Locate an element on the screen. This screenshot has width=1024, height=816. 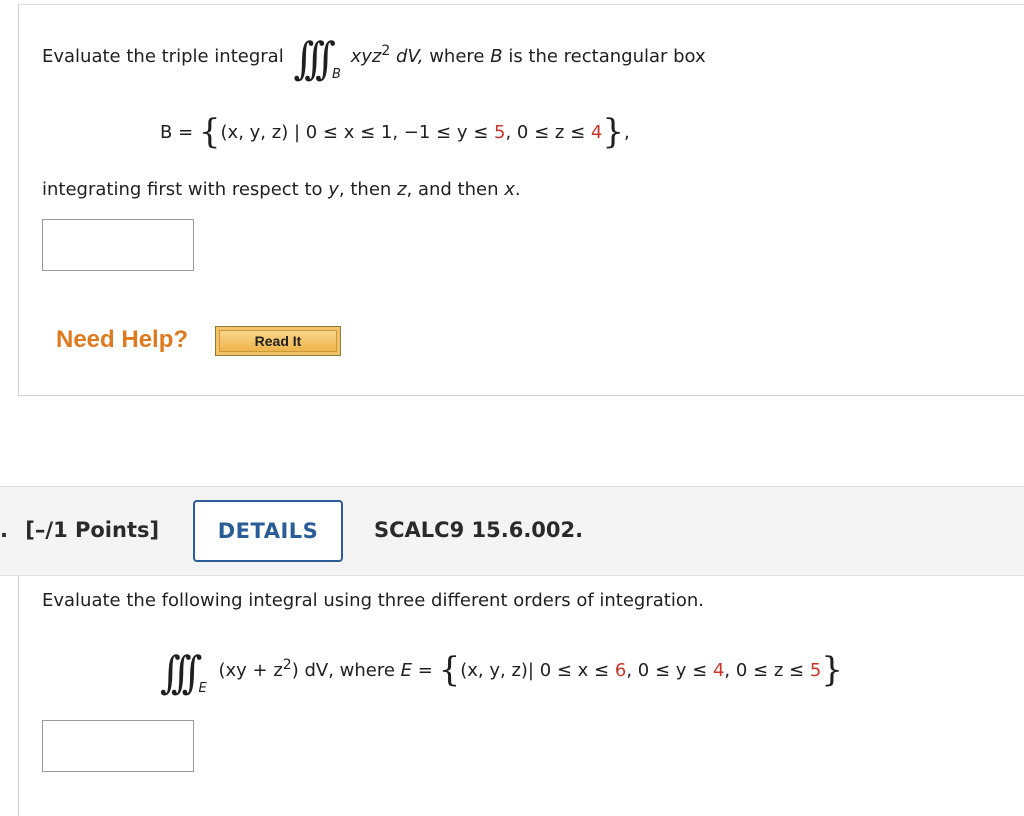
q1-b-var: B is located at coordinates (496, 56).